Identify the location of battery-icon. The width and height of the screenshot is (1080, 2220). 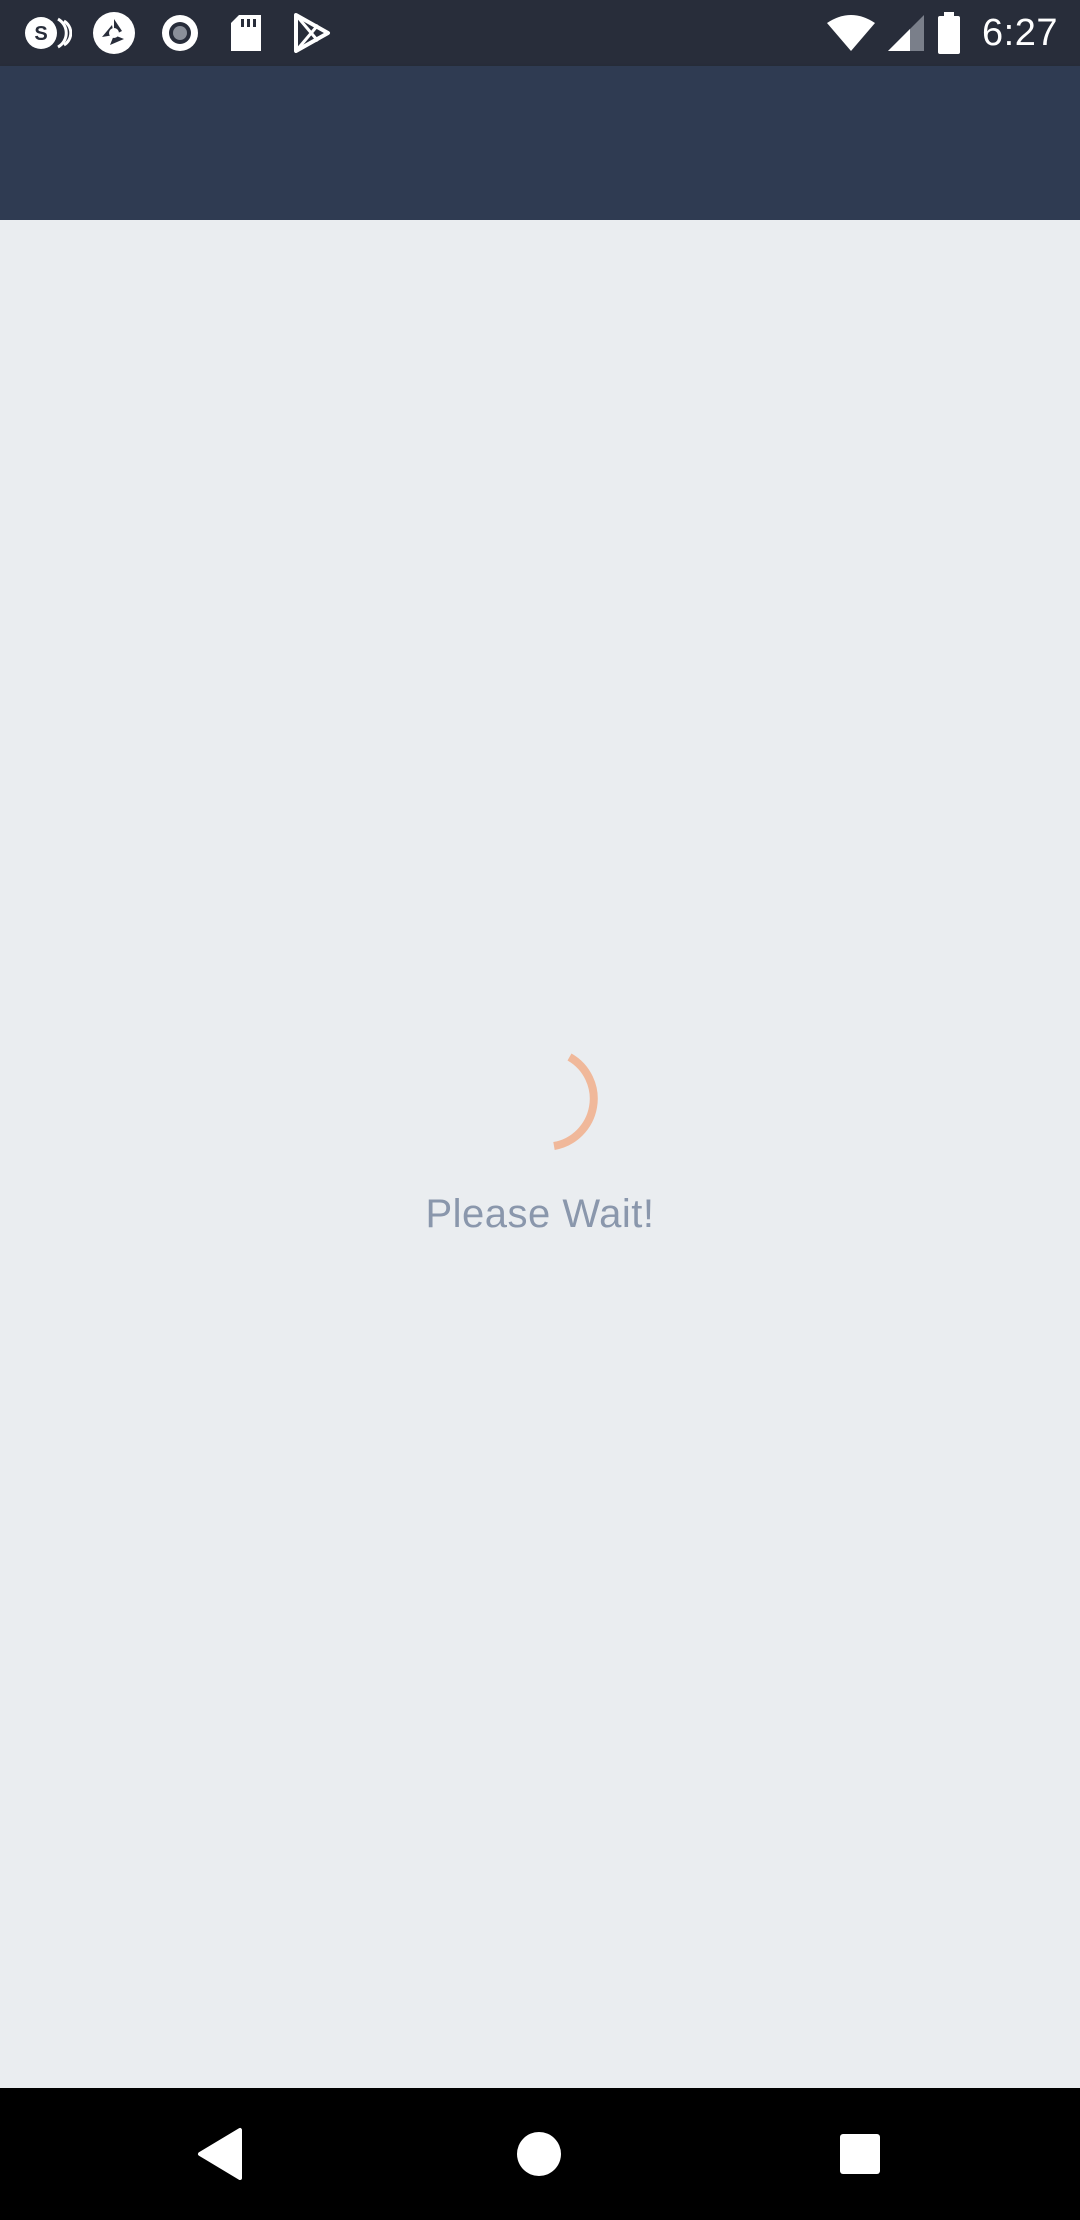
(949, 33).